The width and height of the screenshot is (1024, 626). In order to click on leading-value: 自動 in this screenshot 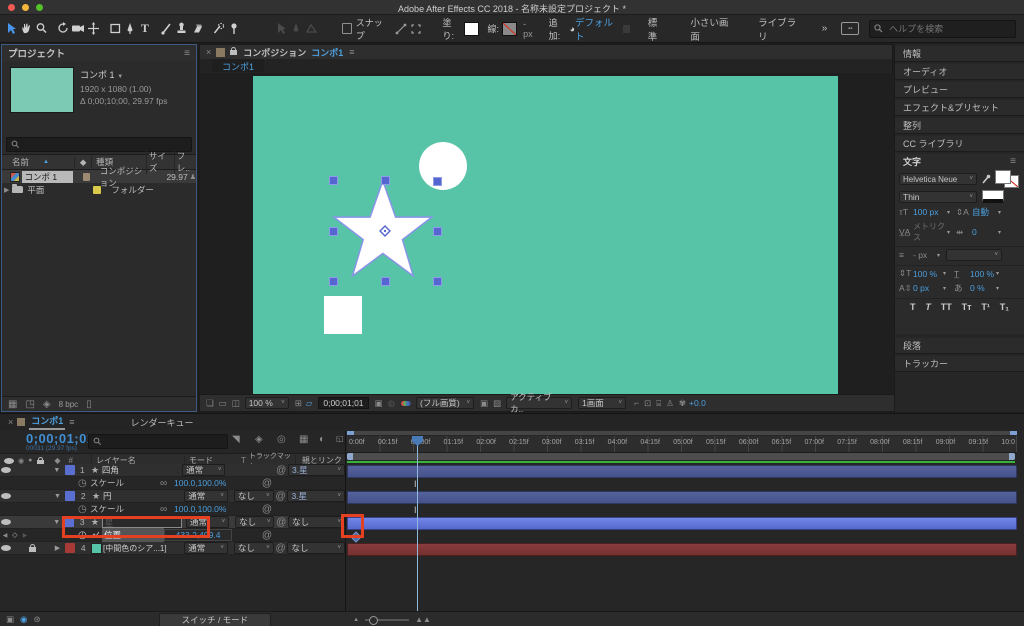, I will do `click(985, 212)`.